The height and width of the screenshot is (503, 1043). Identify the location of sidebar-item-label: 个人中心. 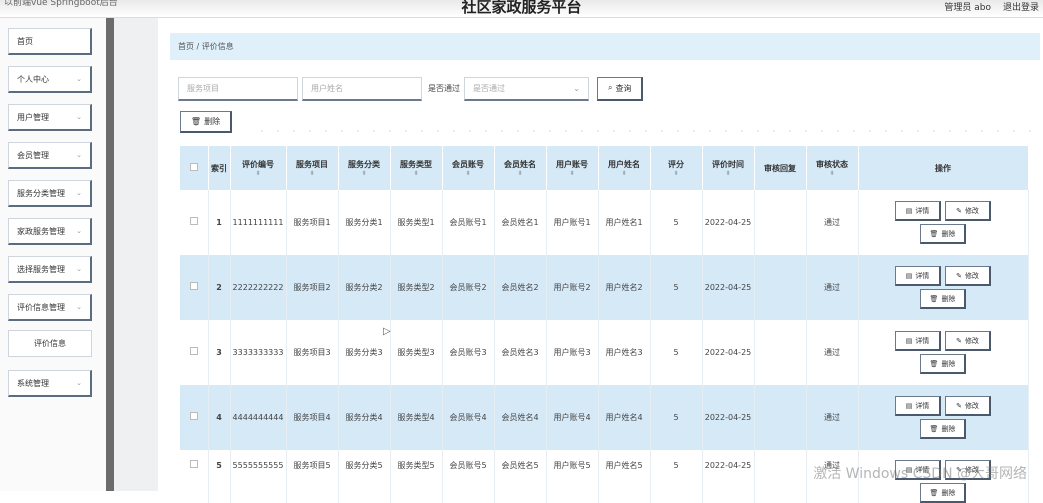
(33, 79).